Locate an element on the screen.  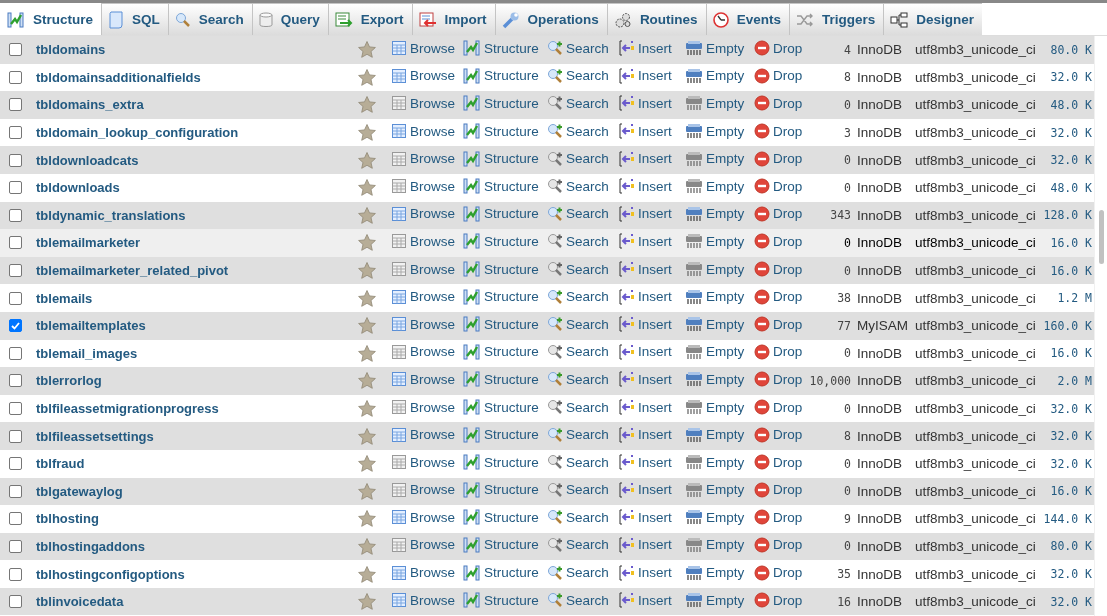
table-name-link: tblfraud is located at coordinates (57, 464).